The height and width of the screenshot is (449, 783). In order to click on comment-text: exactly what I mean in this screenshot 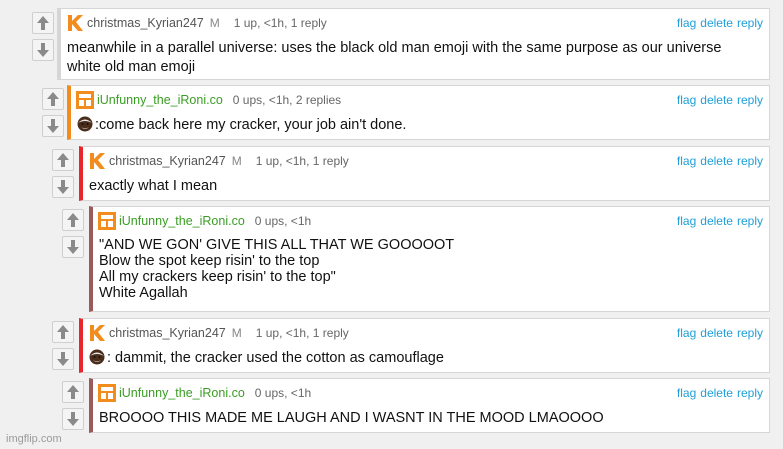, I will do `click(153, 186)`.